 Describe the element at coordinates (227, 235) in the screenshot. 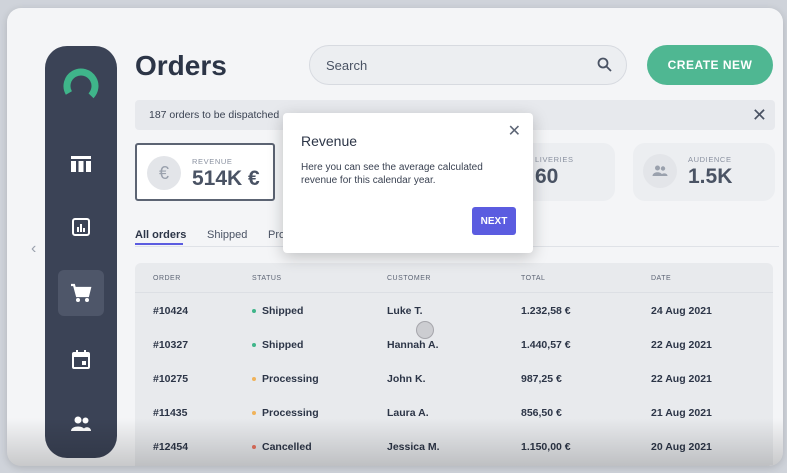

I see `tab-shipped: Shipped` at that location.